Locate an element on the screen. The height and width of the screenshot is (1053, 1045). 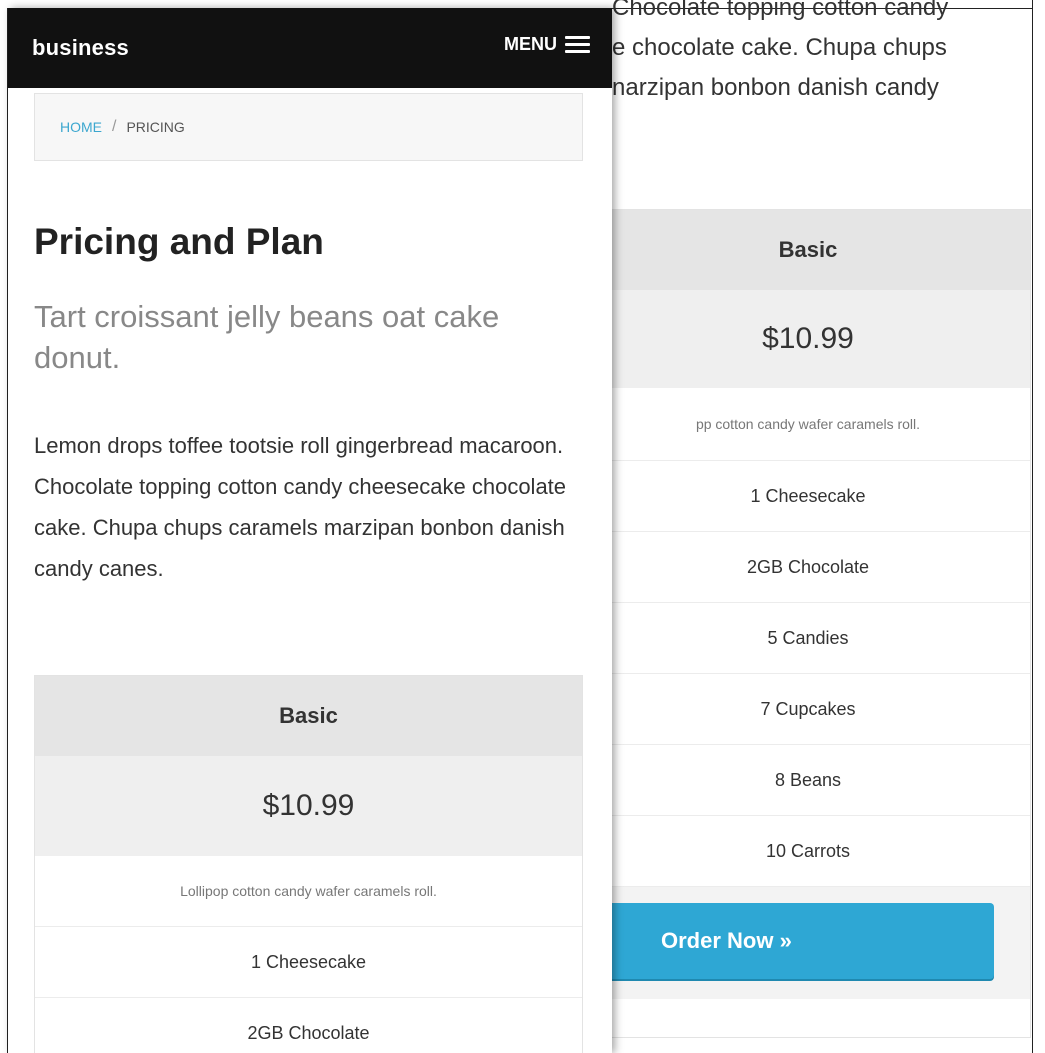
hamburger-icon is located at coordinates (577, 45).